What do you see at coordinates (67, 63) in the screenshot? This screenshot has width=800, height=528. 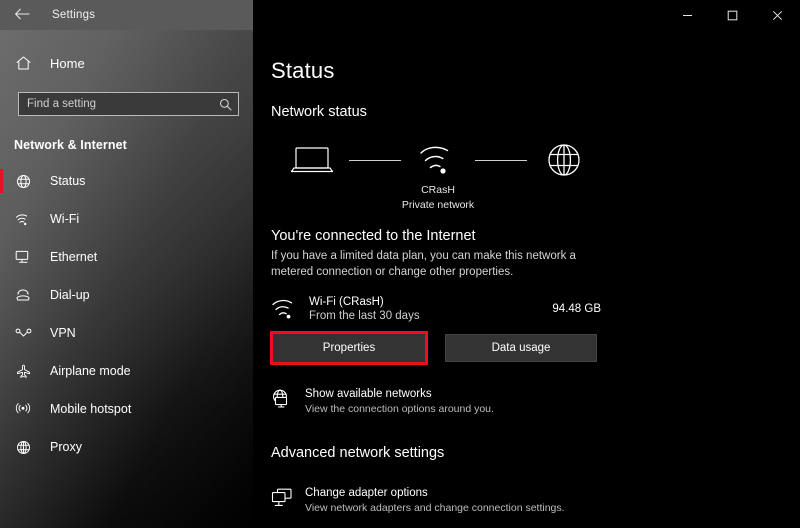 I see `sidebar-home-label: Home` at bounding box center [67, 63].